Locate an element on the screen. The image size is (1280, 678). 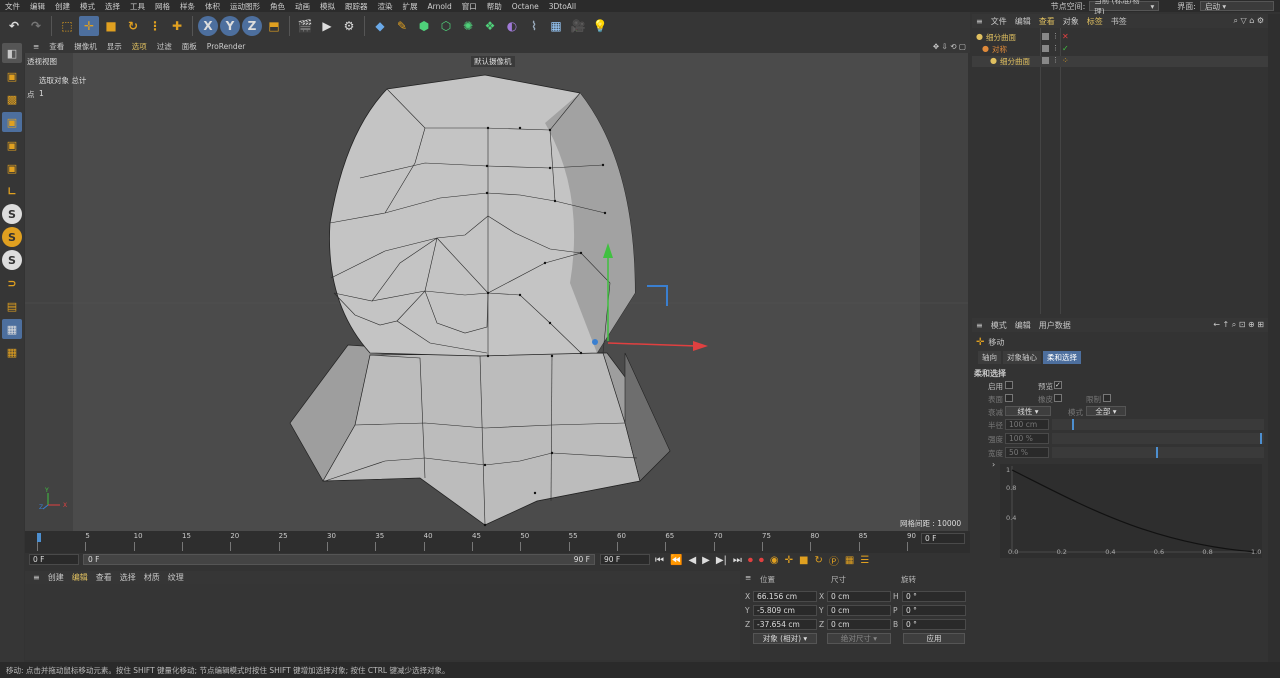
attribute-menu-icon: ≡ is located at coordinates (979, 325).